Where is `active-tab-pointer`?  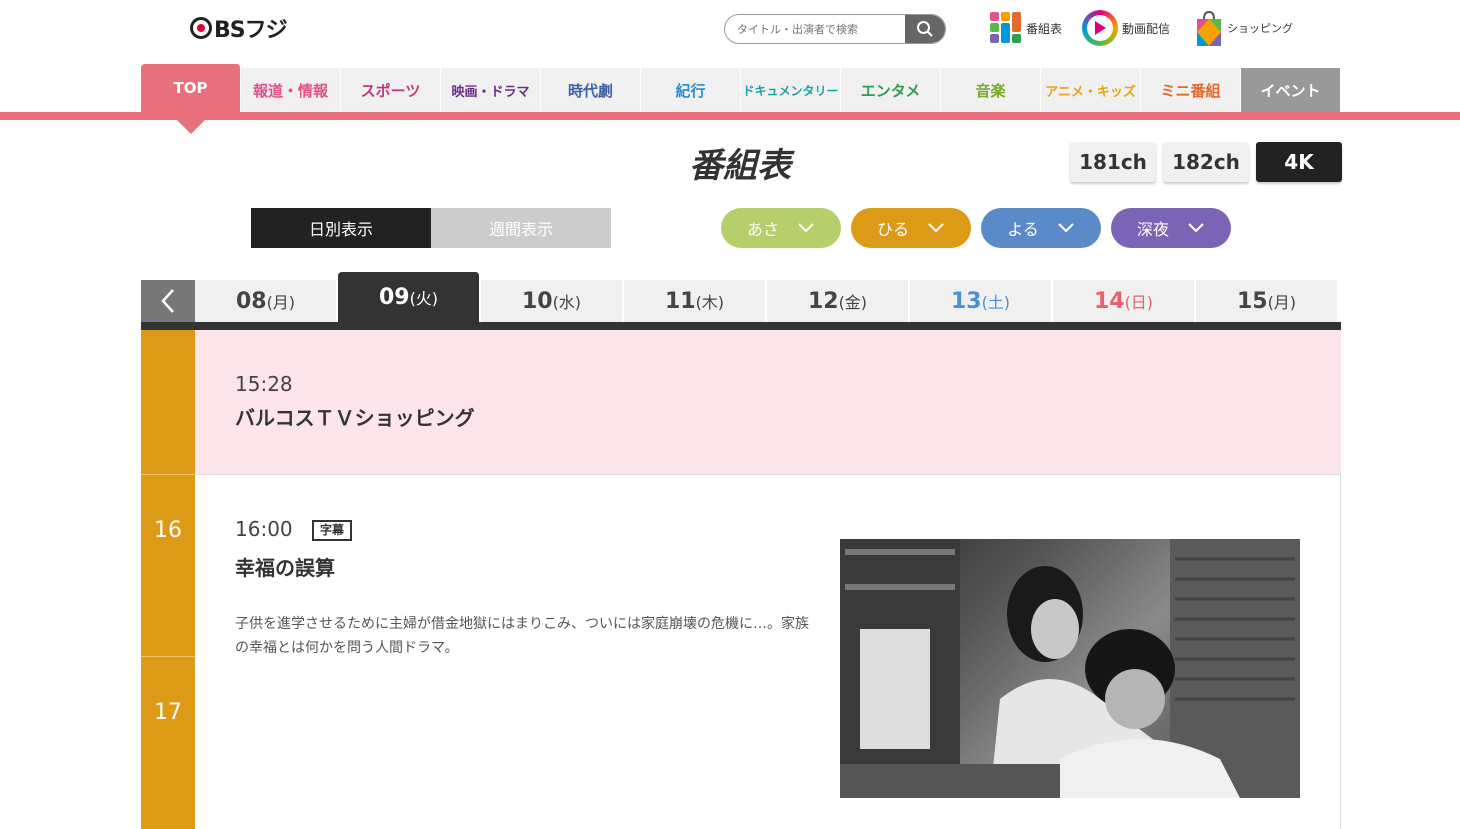
active-tab-pointer is located at coordinates (191, 127).